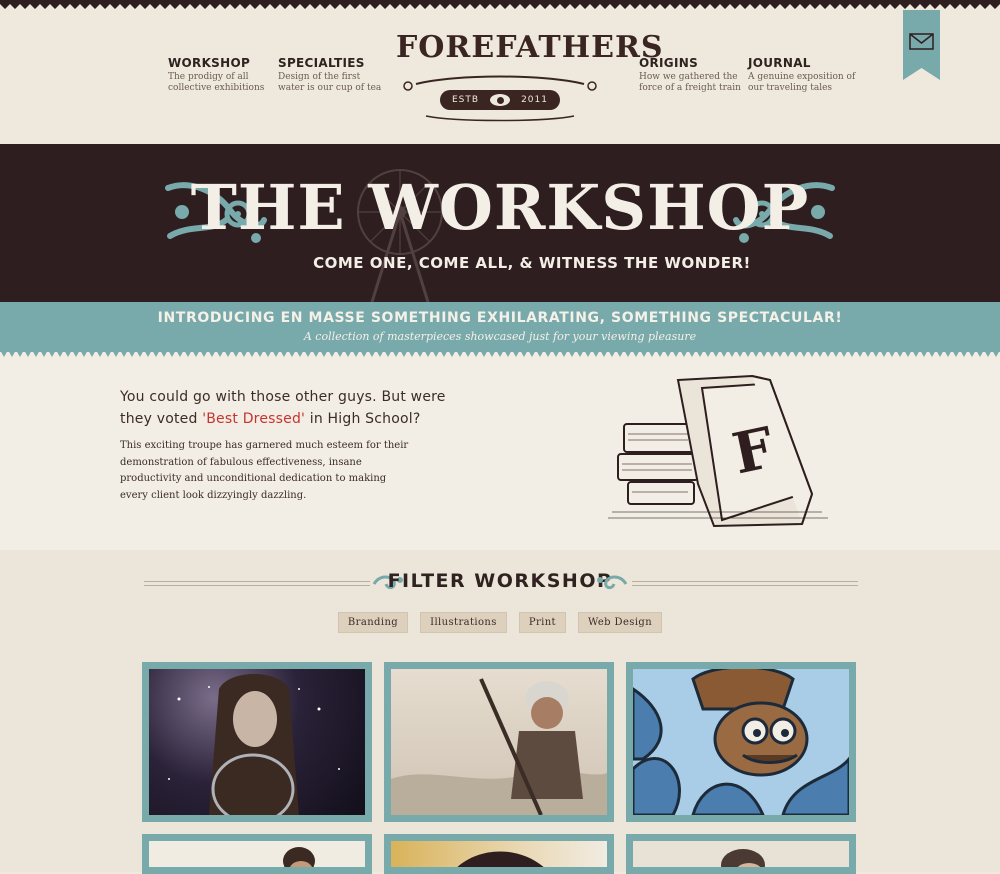 This screenshot has width=1000, height=874. I want to click on feather-figure, so click(500, 859).